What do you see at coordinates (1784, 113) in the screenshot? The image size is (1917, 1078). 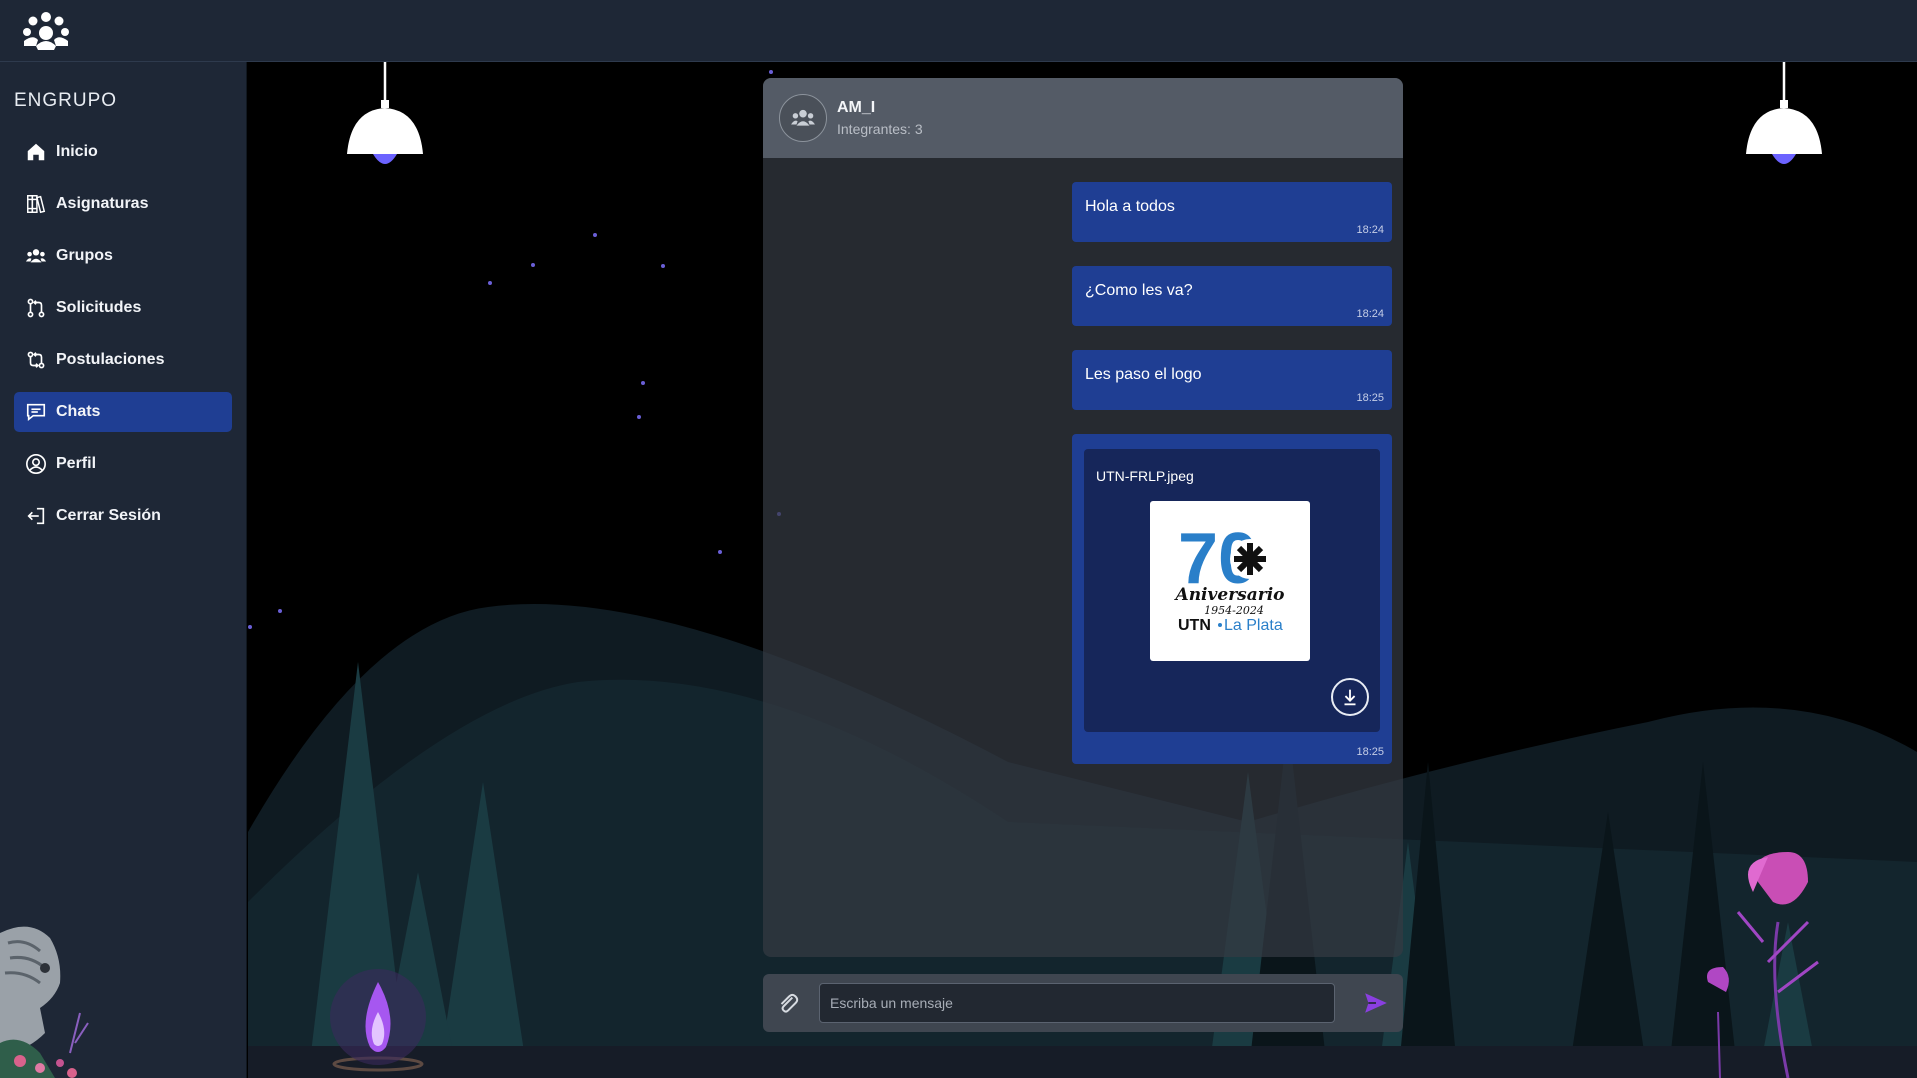 I see `ceiling-lamp-right` at bounding box center [1784, 113].